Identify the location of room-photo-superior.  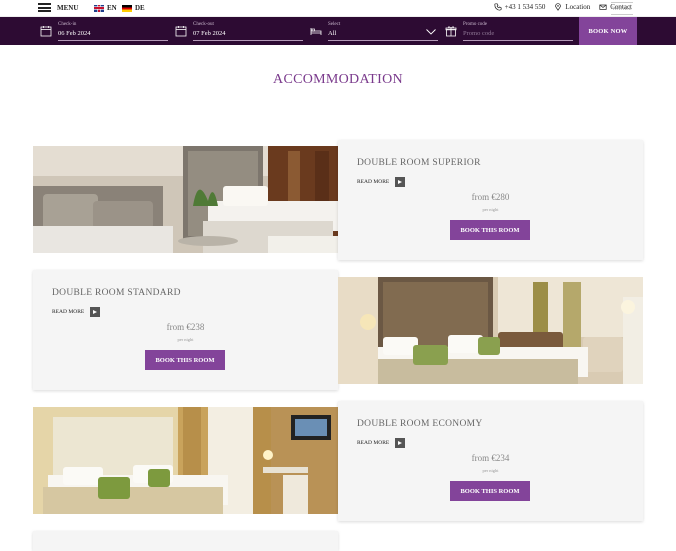
(185, 199).